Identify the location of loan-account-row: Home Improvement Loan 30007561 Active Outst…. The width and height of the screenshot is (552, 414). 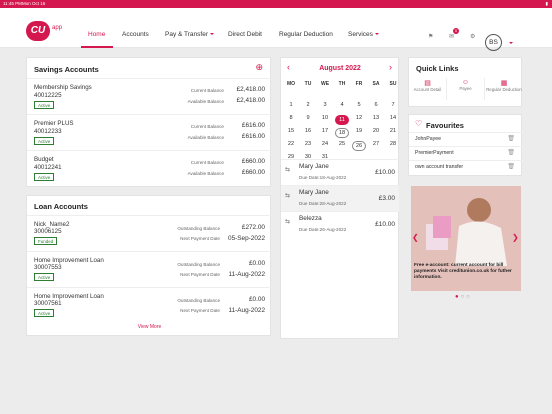
(149, 305).